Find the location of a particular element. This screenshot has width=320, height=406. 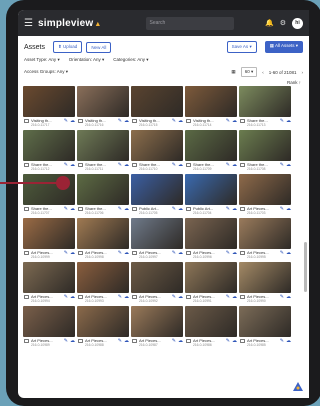

asset-card: Visiting th... 216-0-11717 ✎ ☁ is located at coordinates (49, 106).